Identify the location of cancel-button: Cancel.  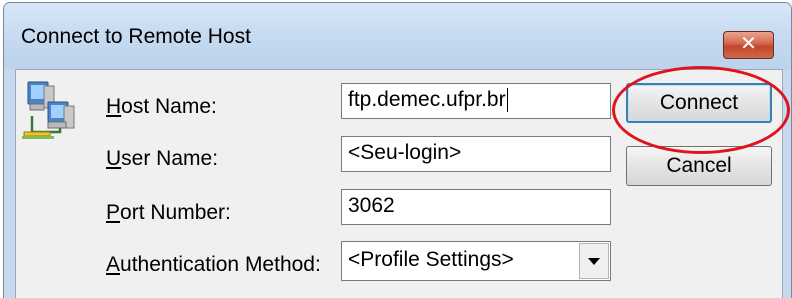
(699, 166).